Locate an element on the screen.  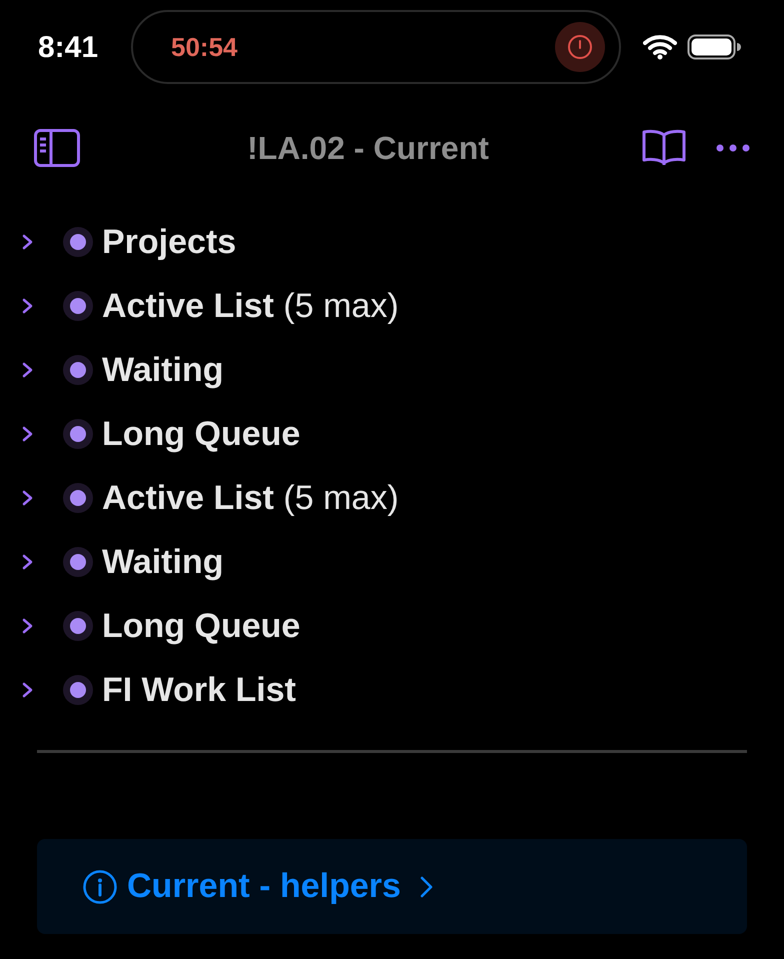
chevron-right-icon is located at coordinates (426, 886).